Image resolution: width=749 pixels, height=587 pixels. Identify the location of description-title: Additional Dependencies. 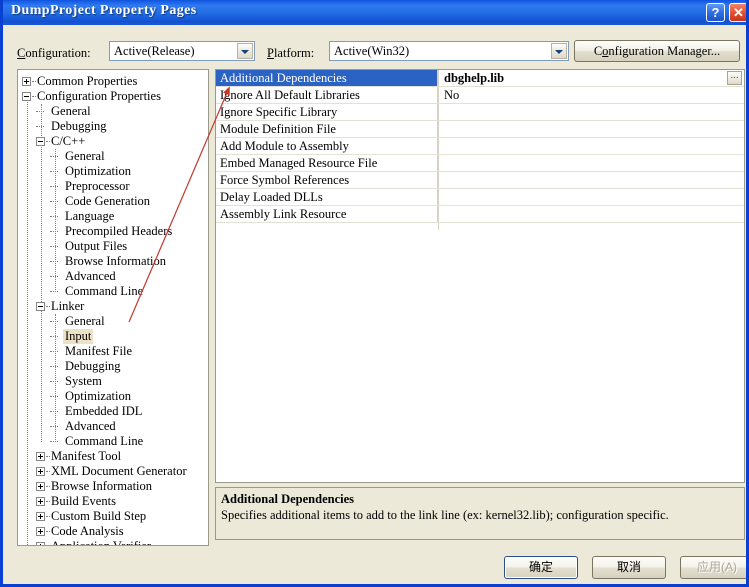
(288, 499).